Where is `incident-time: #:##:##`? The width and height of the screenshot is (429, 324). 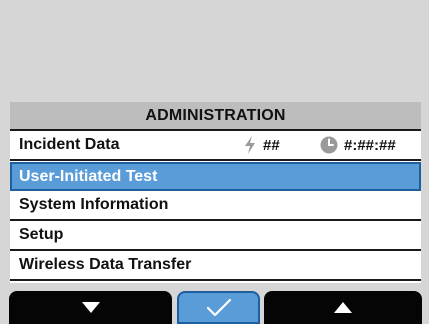
incident-time: #:##:## is located at coordinates (358, 145).